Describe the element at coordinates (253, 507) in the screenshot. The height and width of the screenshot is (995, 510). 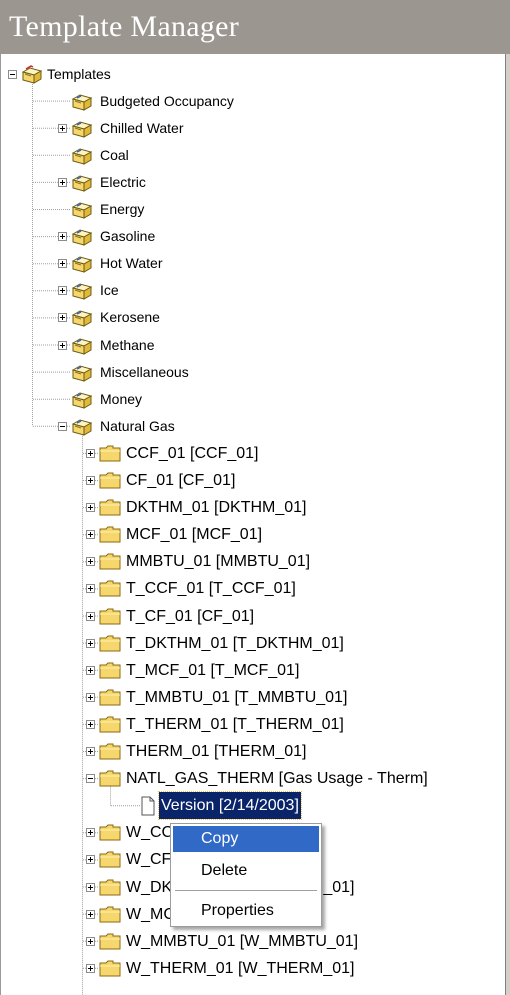
I see `tree-template-folder: DKTHM_01 [DKTHM_01]` at that location.